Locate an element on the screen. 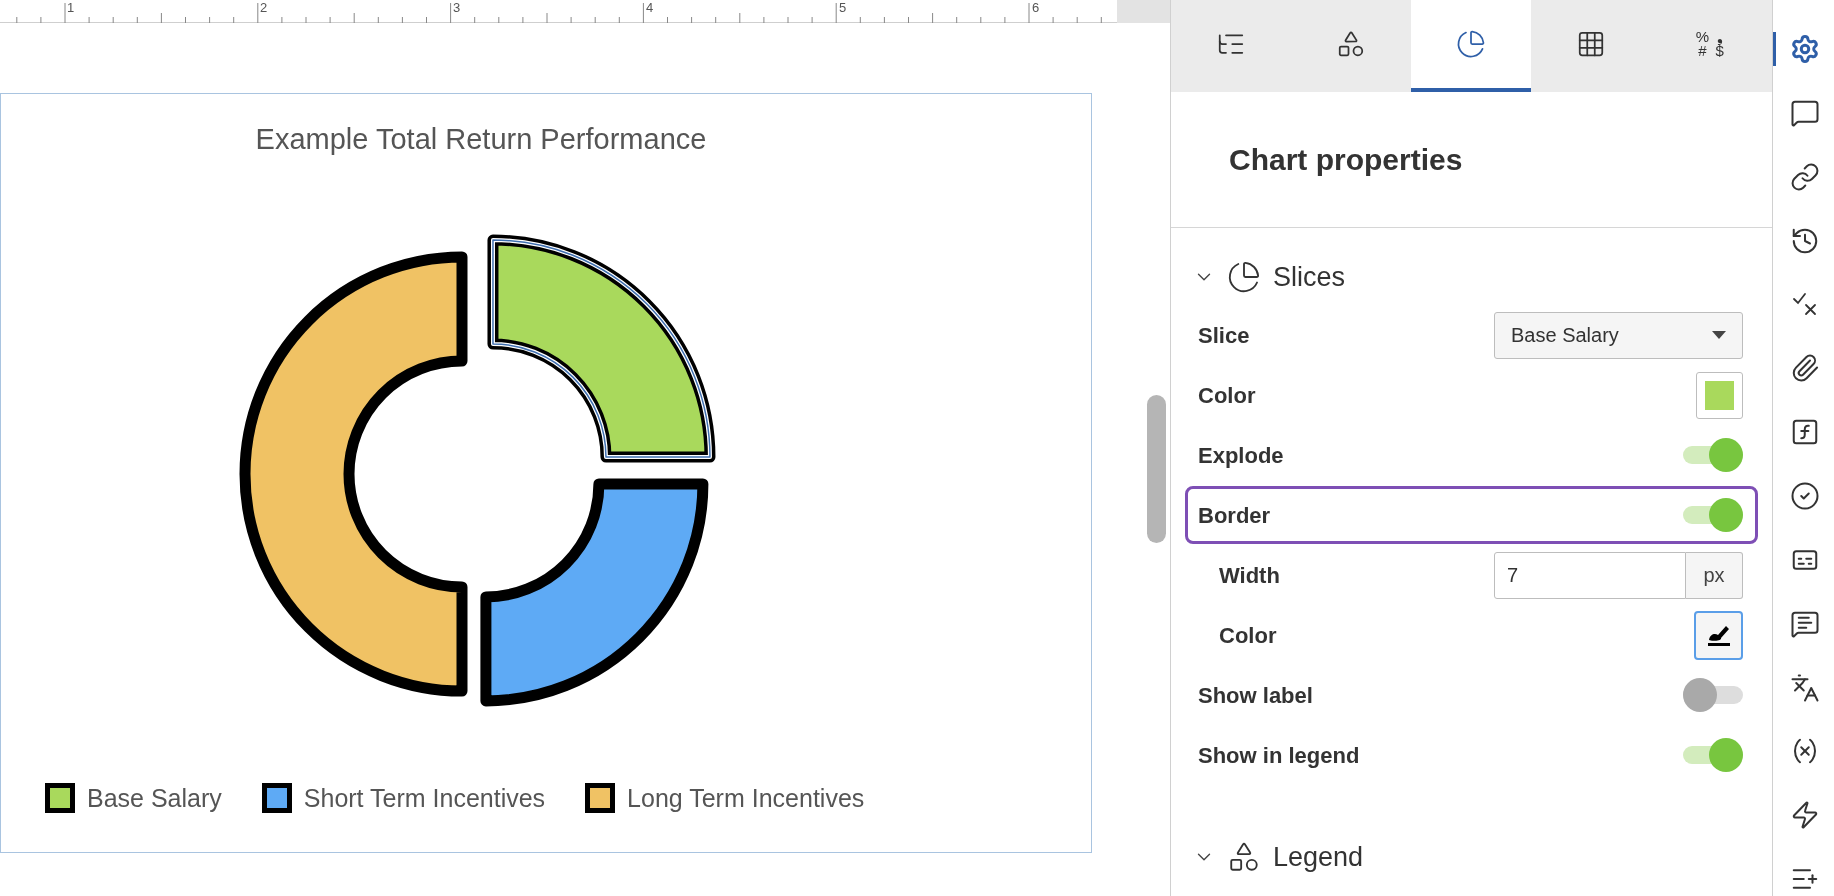 The height and width of the screenshot is (896, 1834). property-label: Explode is located at coordinates (1241, 455).